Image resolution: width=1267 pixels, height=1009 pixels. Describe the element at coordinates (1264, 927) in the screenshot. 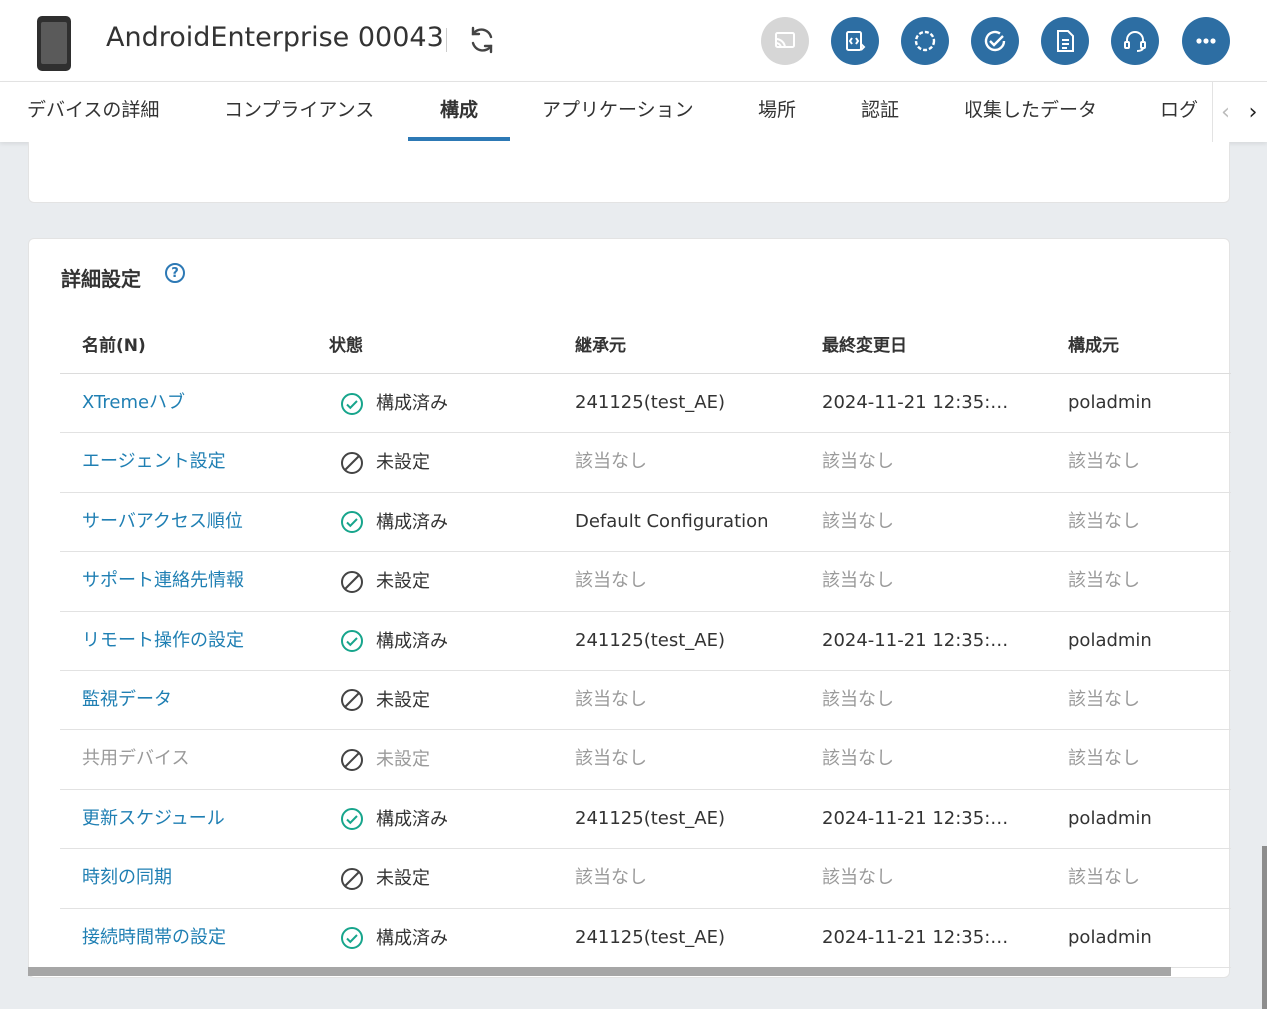

I see `vertical-scrollbar` at that location.